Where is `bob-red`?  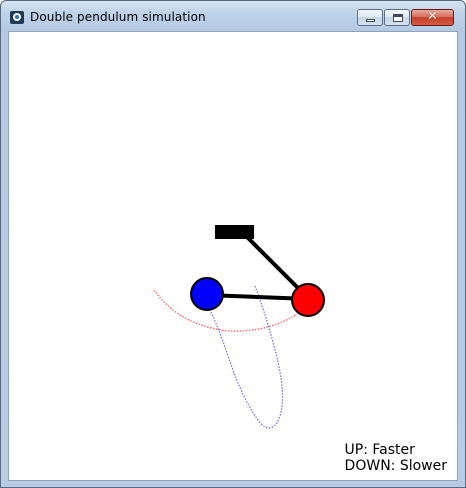 bob-red is located at coordinates (308, 300).